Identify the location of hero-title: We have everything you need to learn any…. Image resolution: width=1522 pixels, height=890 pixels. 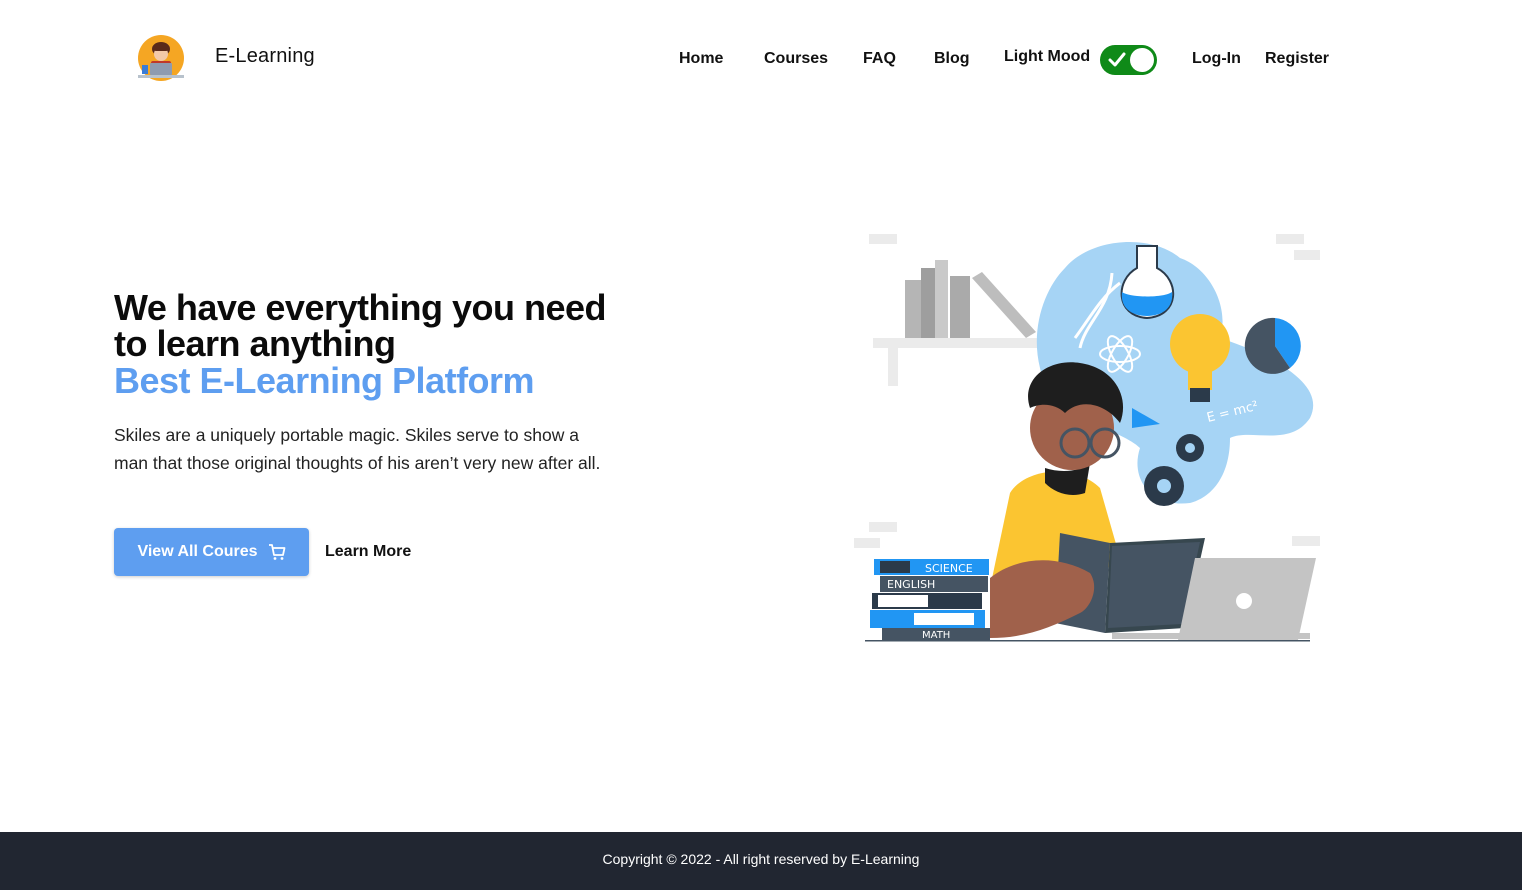
(360, 325).